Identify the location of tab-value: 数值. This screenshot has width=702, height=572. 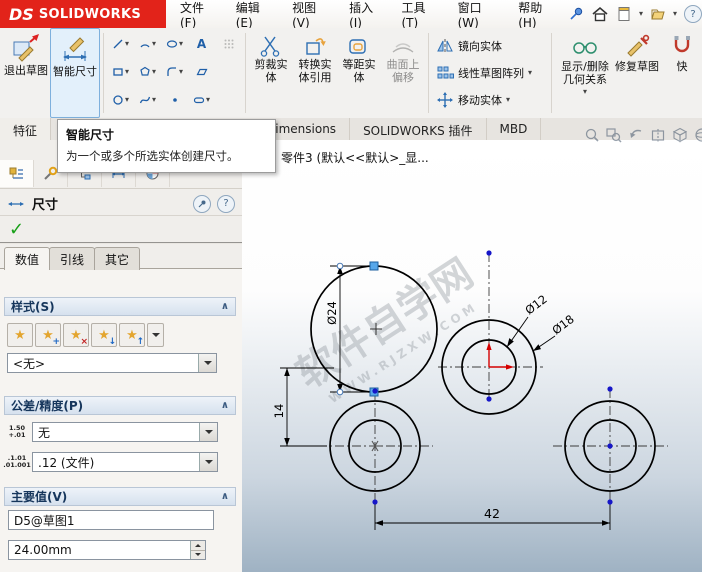
(27, 258).